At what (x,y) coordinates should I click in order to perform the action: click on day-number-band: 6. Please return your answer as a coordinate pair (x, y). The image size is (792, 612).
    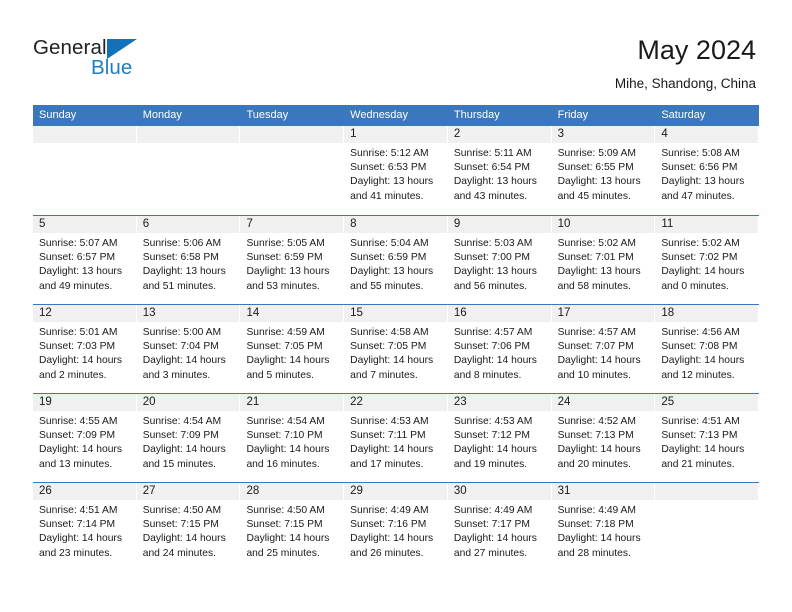
    Looking at the image, I should click on (188, 224).